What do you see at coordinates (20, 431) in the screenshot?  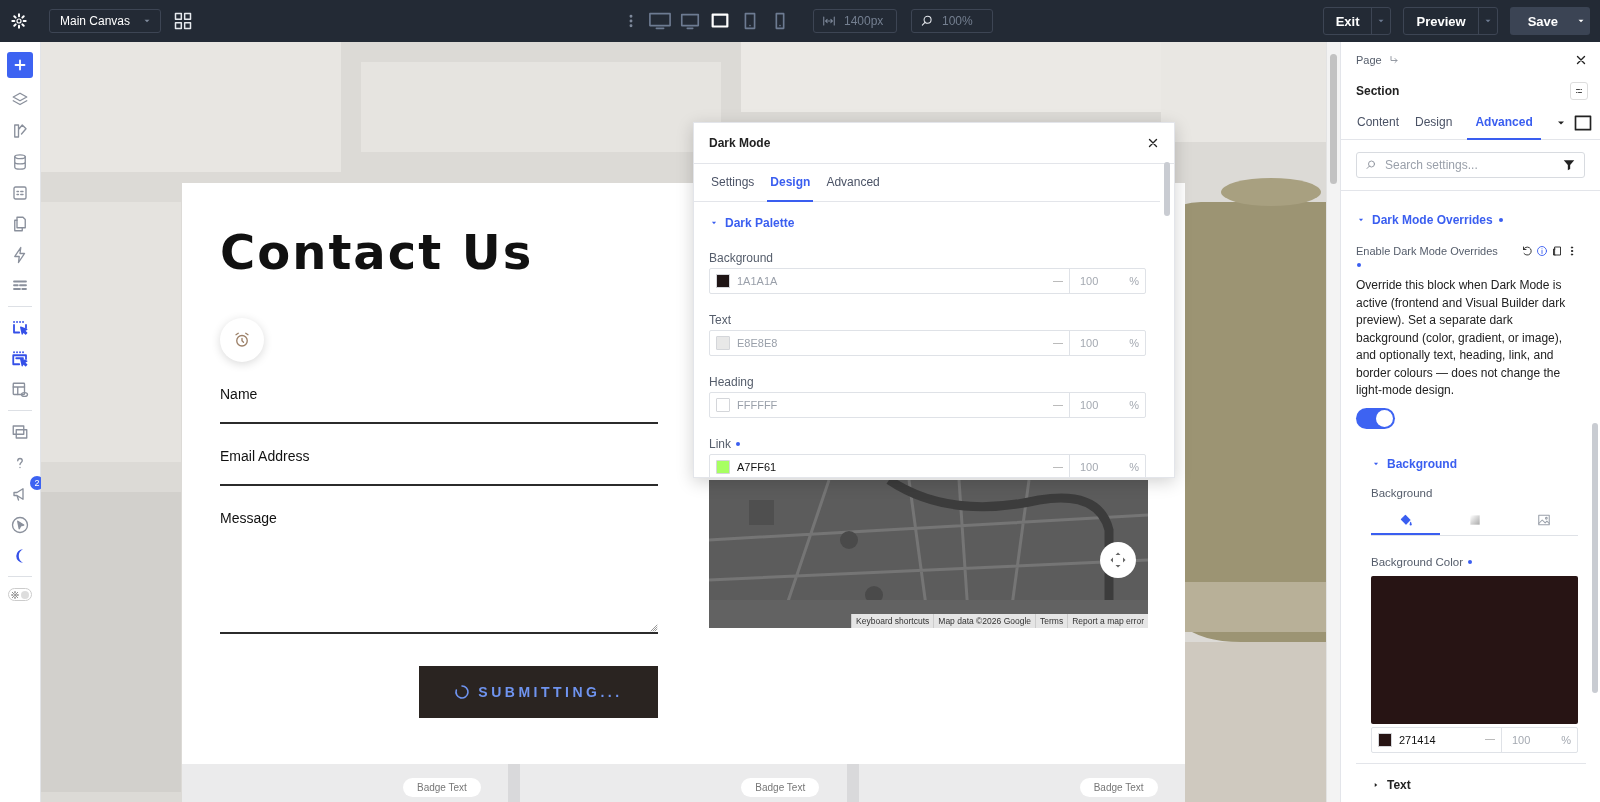 I see `windows-icon` at bounding box center [20, 431].